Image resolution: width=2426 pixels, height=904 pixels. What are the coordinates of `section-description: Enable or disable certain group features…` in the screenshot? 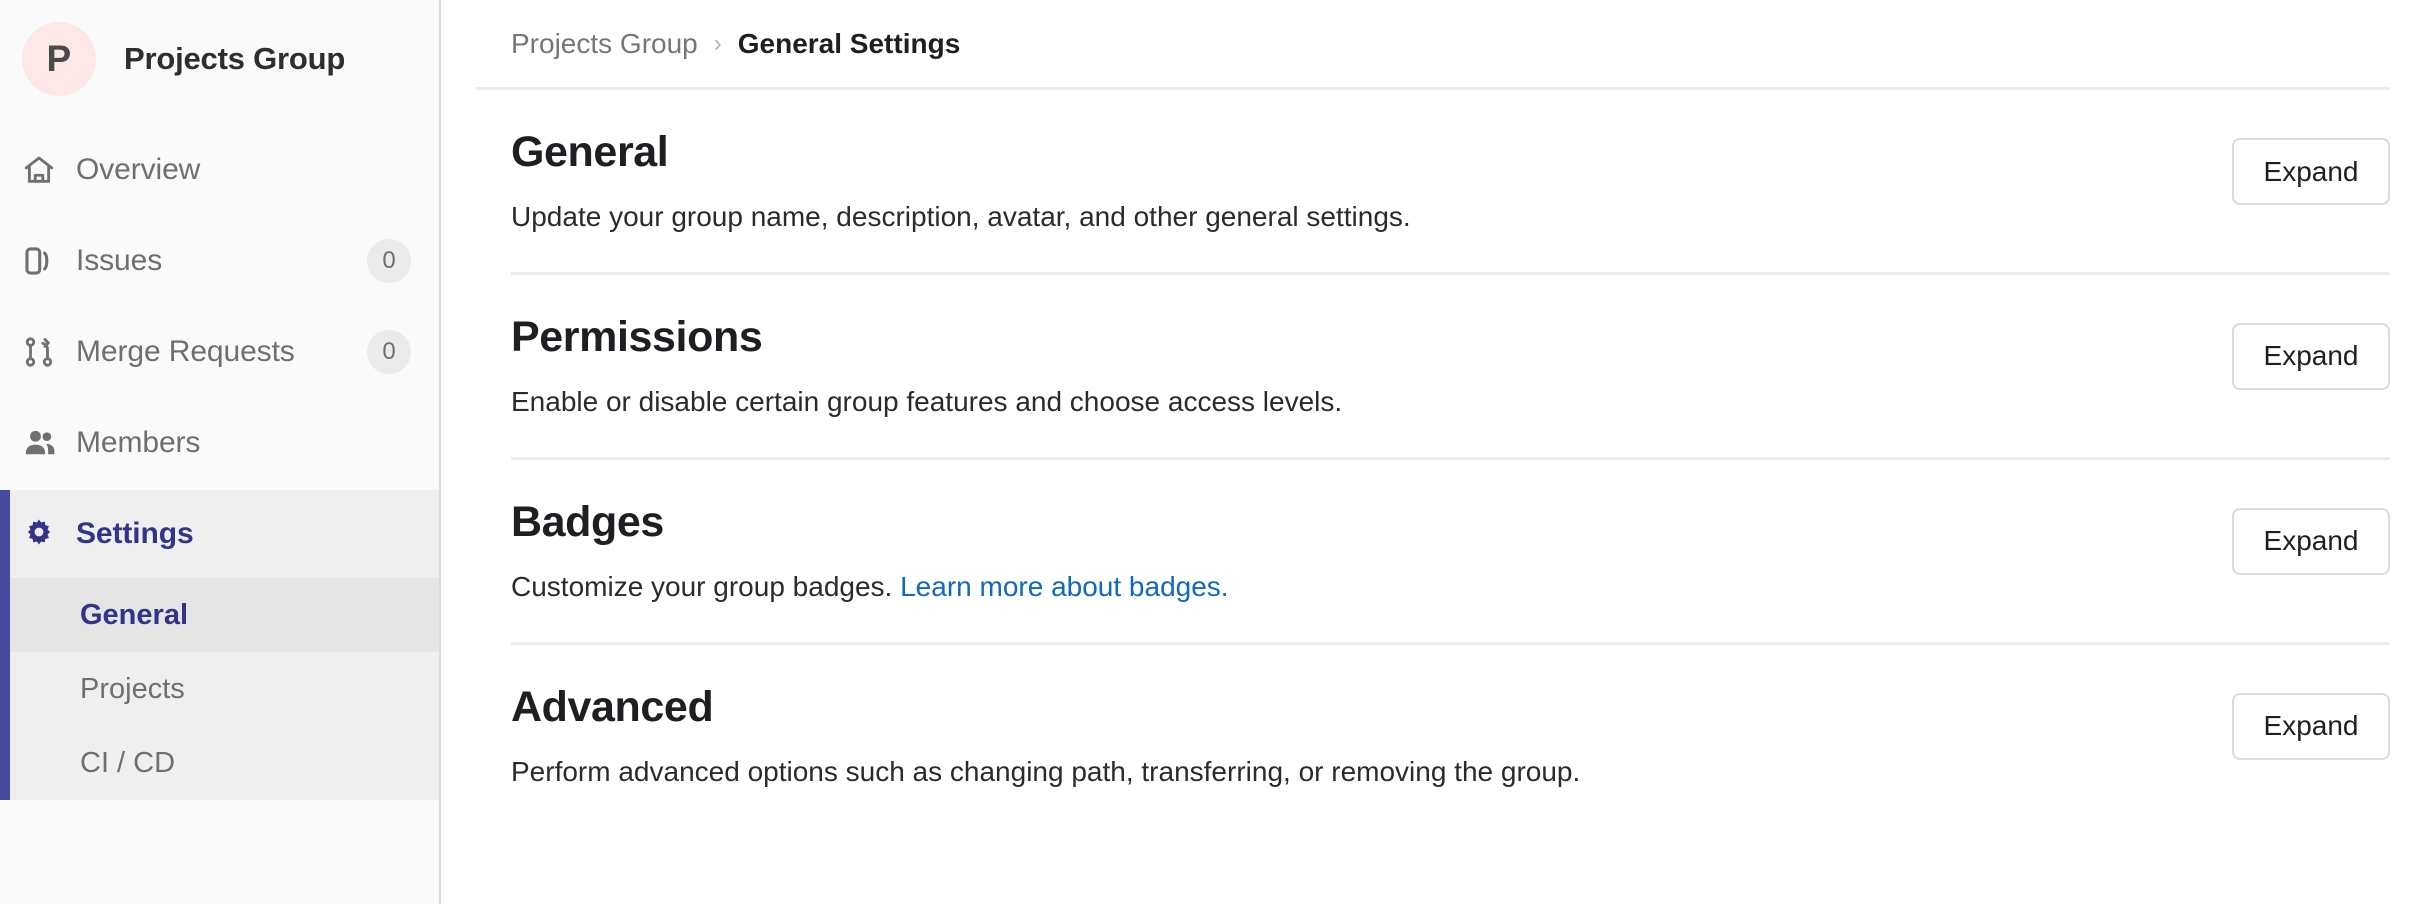 It's located at (1351, 402).